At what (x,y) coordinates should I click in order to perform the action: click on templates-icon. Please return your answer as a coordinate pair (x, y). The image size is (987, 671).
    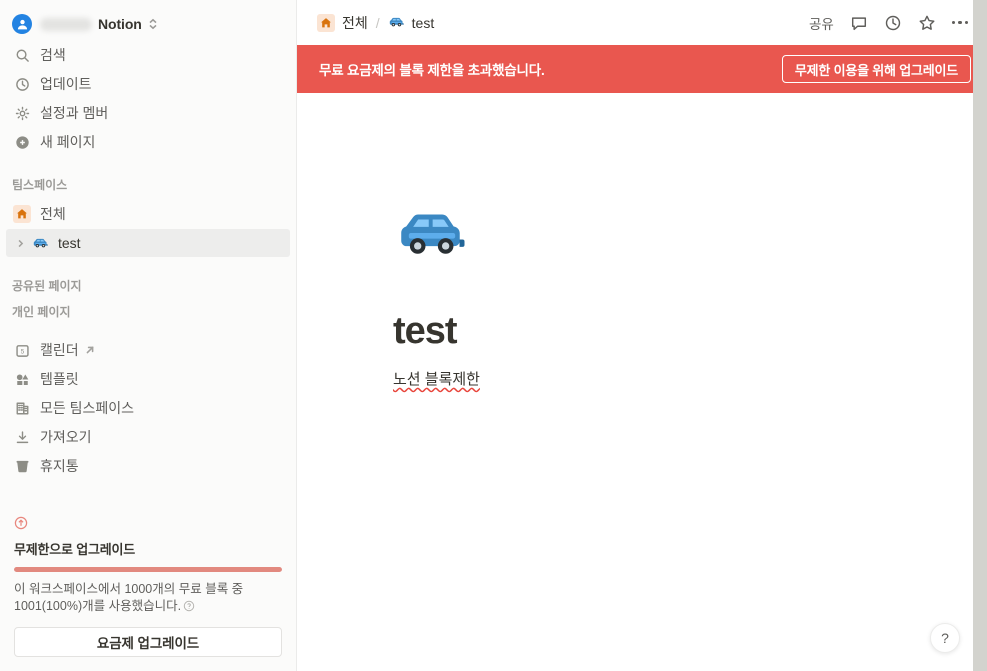
    Looking at the image, I should click on (22, 379).